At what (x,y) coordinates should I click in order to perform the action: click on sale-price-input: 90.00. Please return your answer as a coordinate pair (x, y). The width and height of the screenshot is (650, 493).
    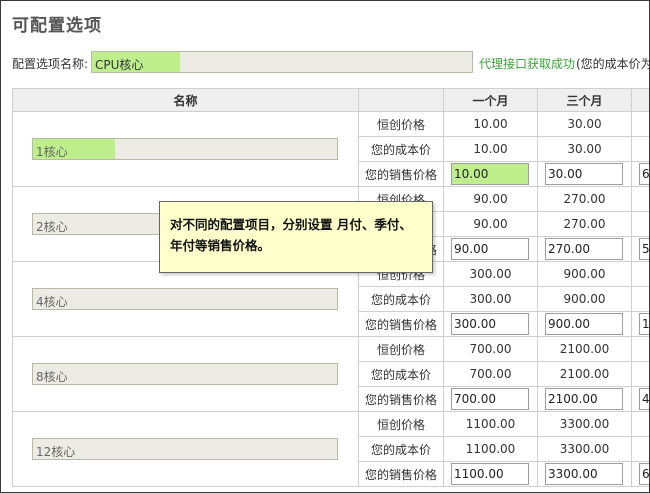
    Looking at the image, I should click on (490, 249).